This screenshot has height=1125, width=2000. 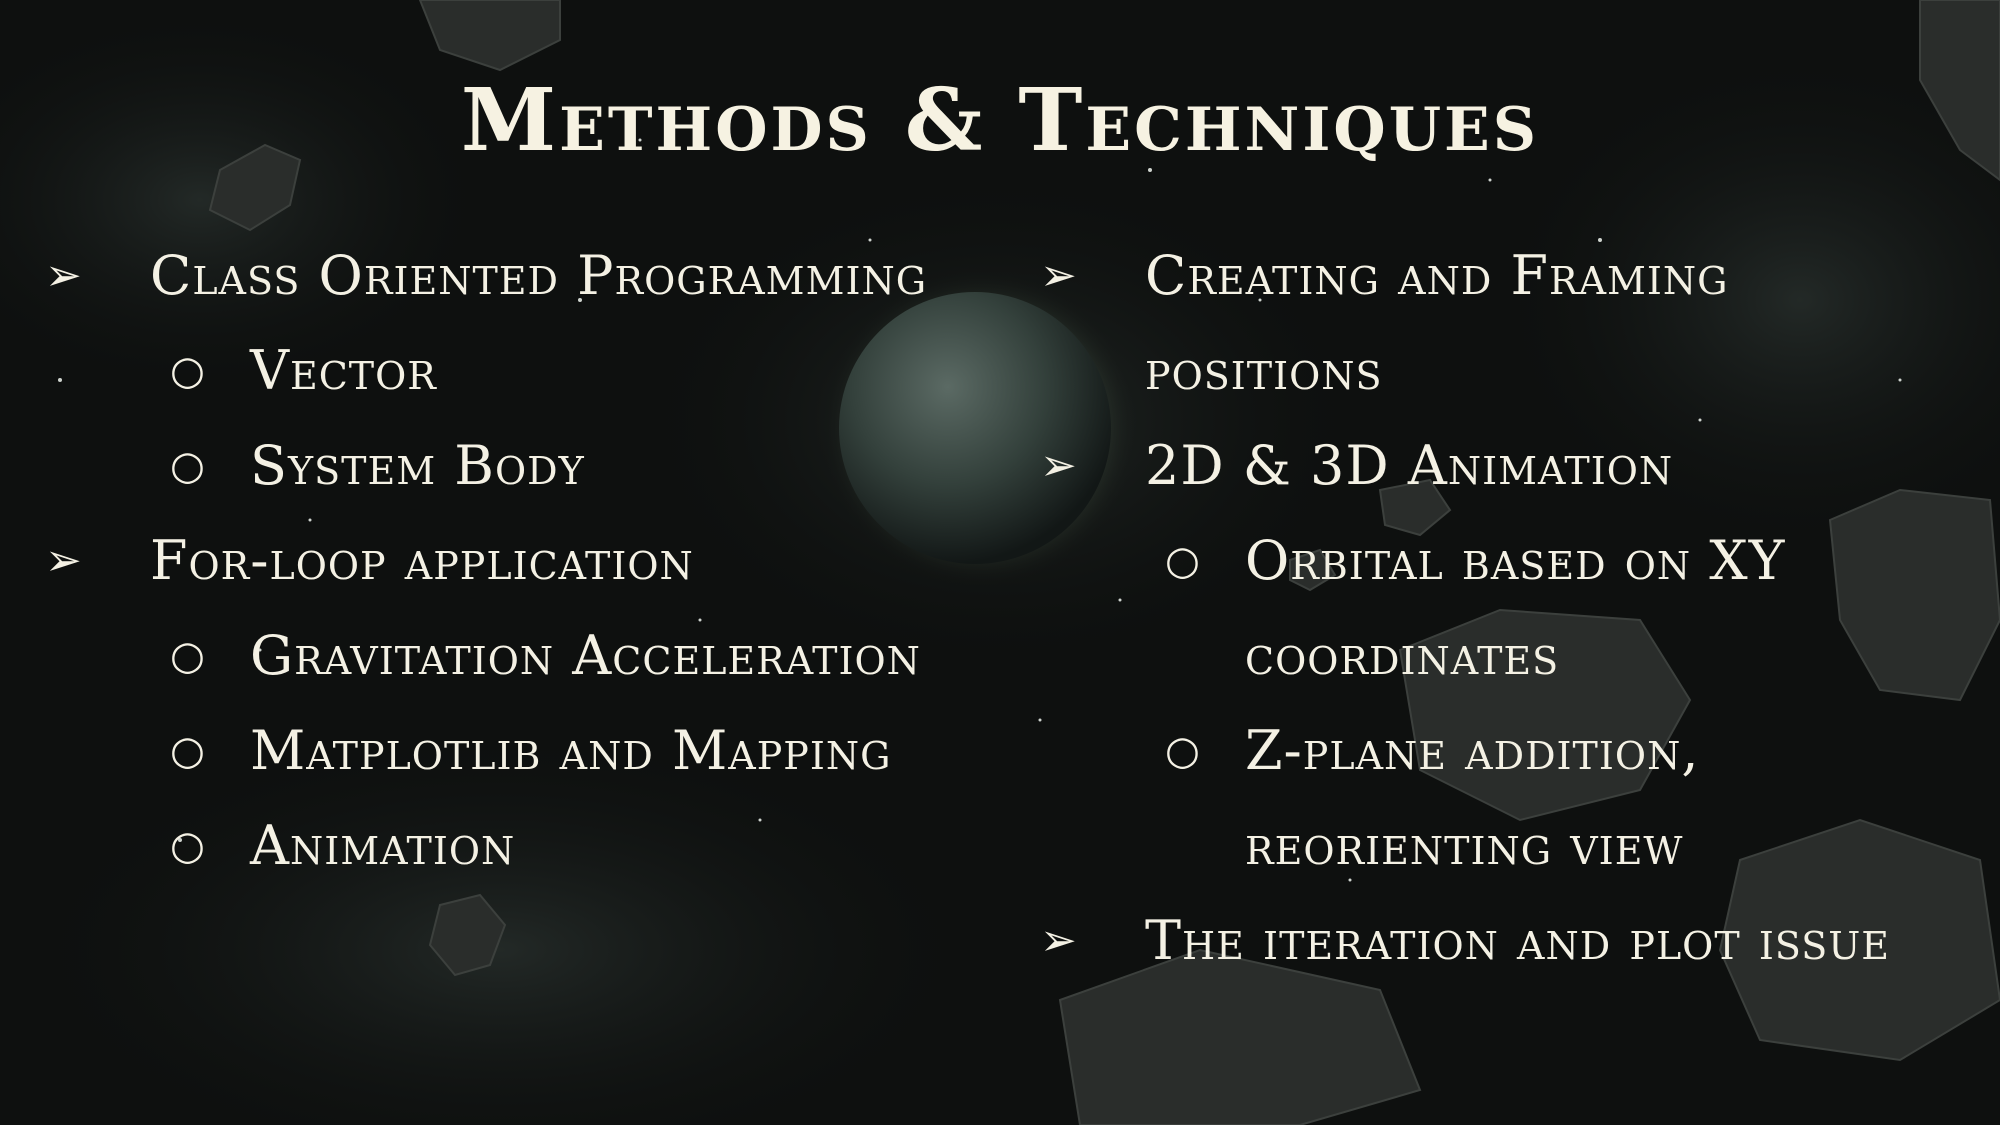 I want to click on list-item-text: Z-plane addition,, so click(x=1472, y=750).